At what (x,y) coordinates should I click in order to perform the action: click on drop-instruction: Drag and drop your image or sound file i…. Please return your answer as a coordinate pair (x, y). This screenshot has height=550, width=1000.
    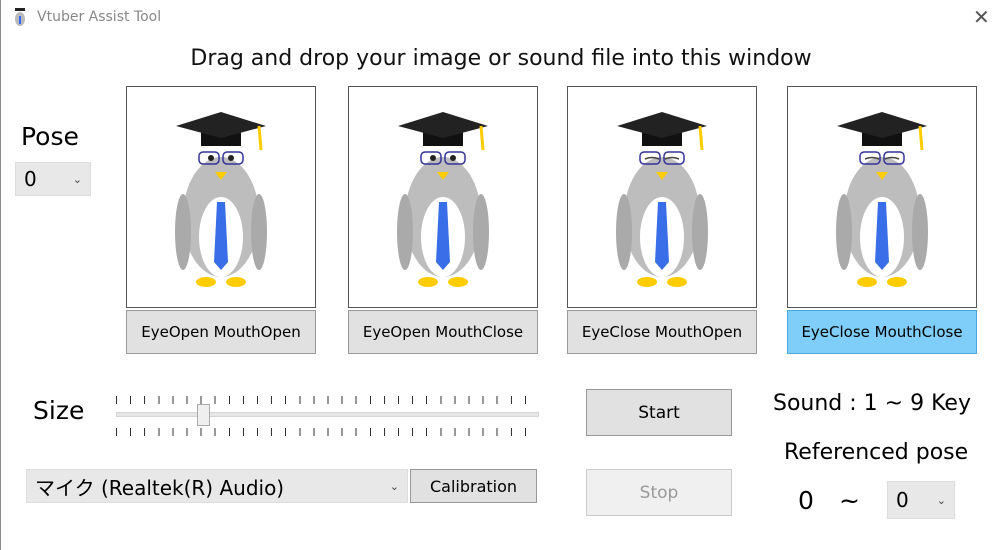
    Looking at the image, I should click on (501, 58).